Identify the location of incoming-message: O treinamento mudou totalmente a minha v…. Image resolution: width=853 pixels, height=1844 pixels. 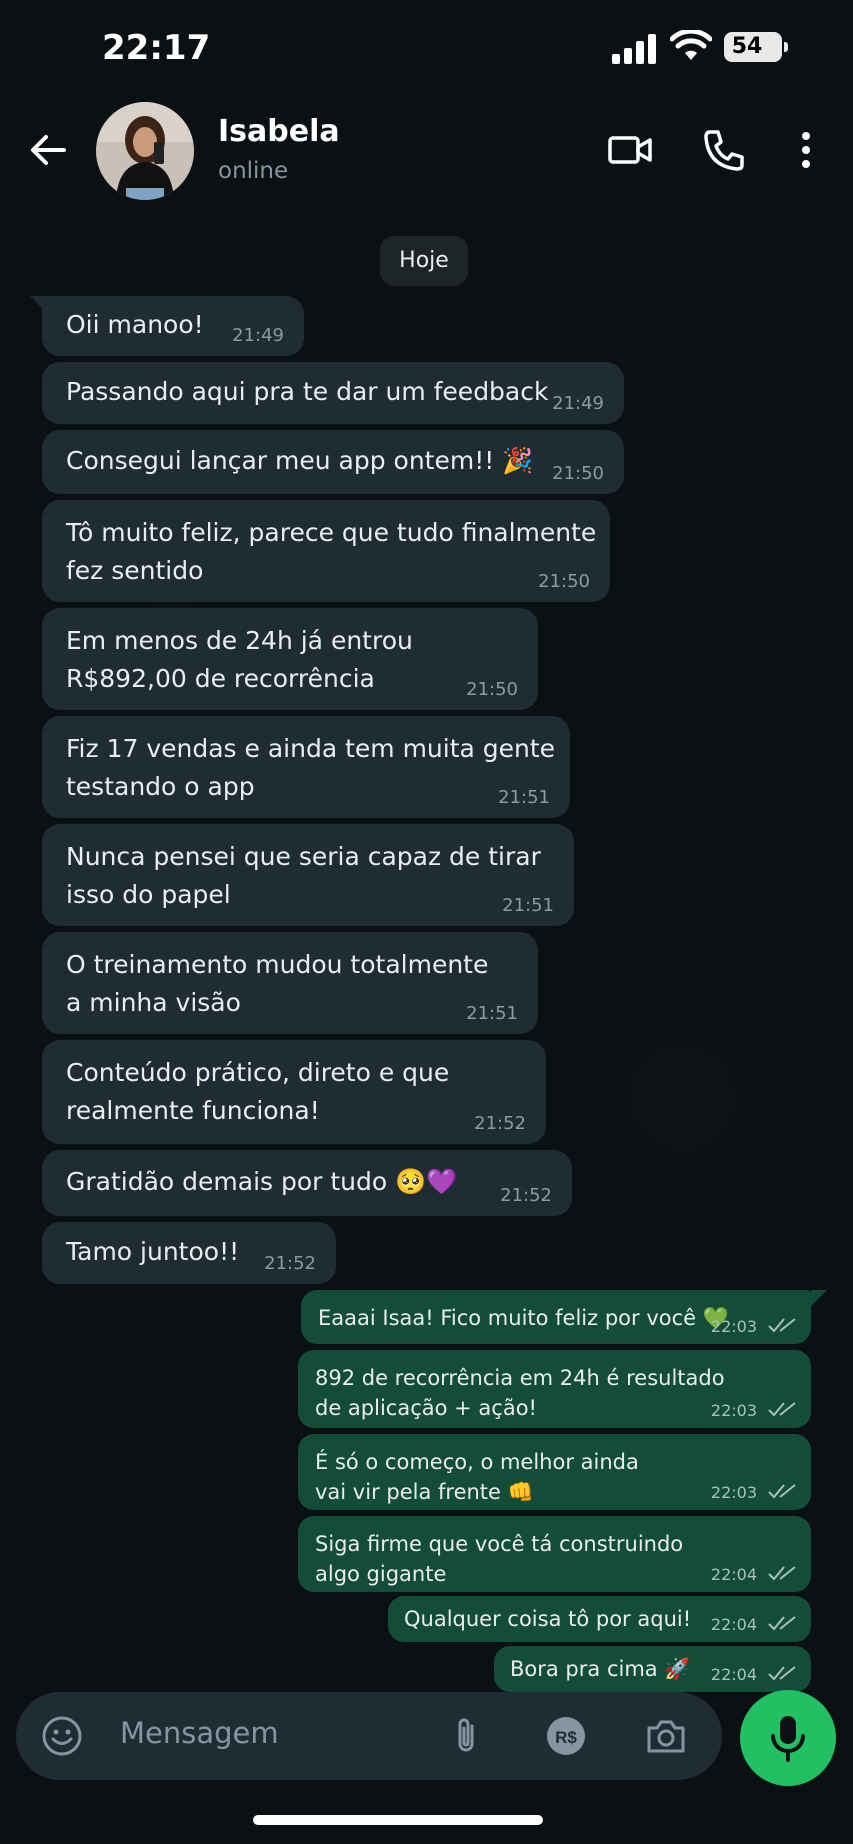
(290, 983).